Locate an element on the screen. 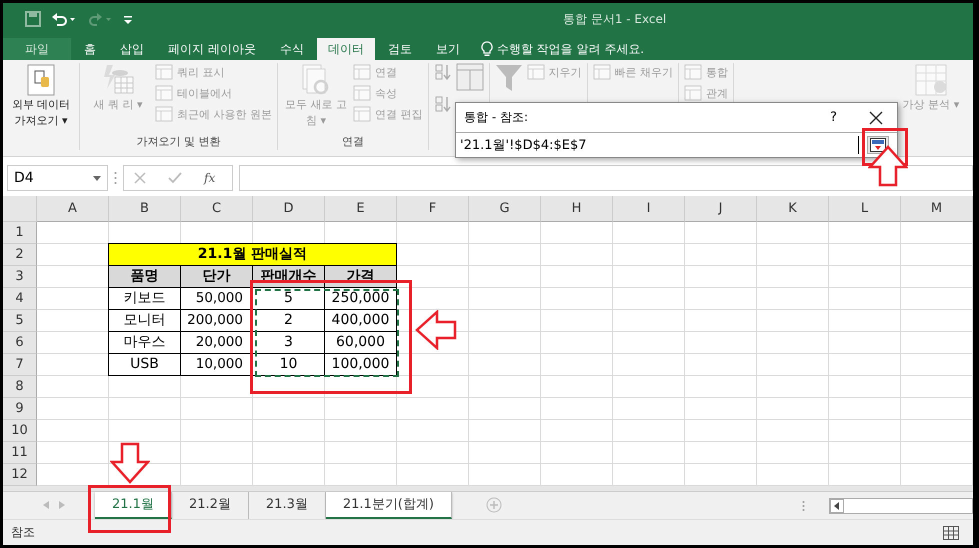 This screenshot has height=548, width=979. table-cell: USB is located at coordinates (144, 364).